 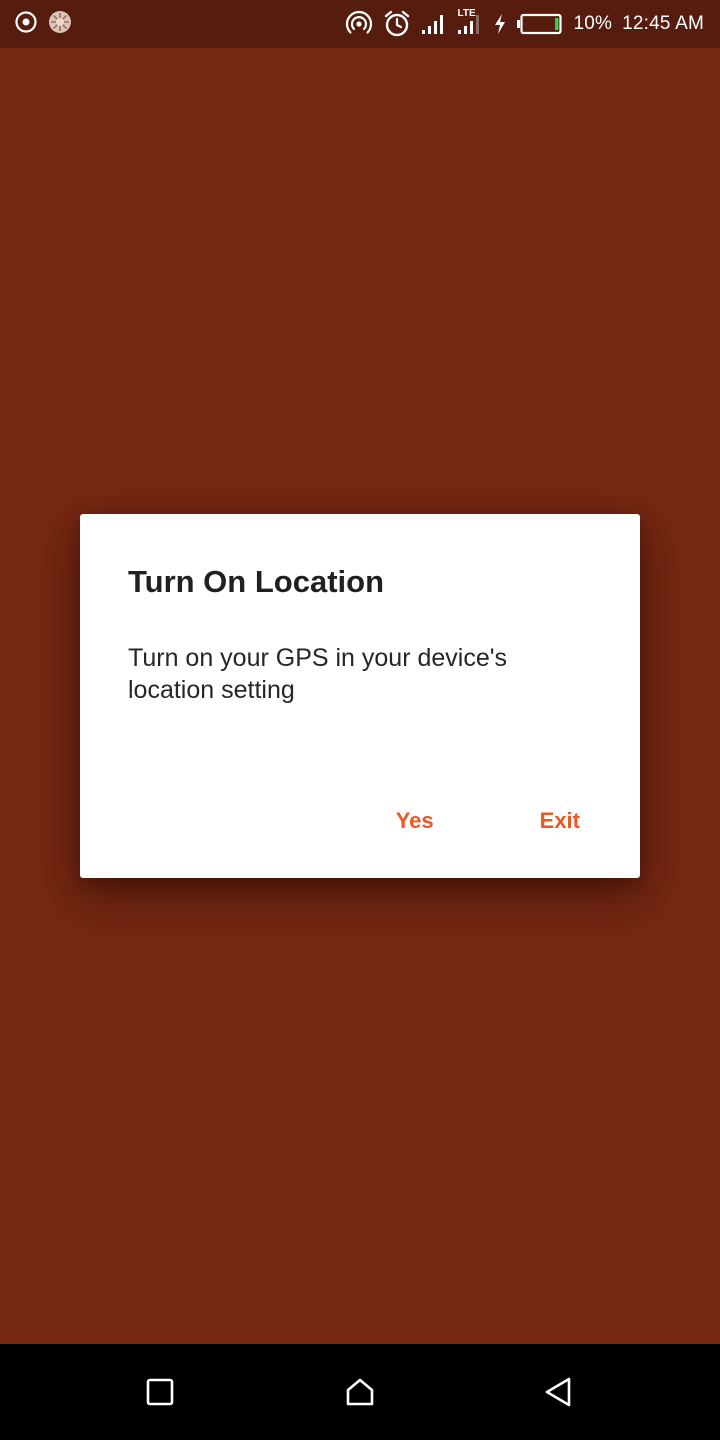 I want to click on sun-badge-icon, so click(x=60, y=22).